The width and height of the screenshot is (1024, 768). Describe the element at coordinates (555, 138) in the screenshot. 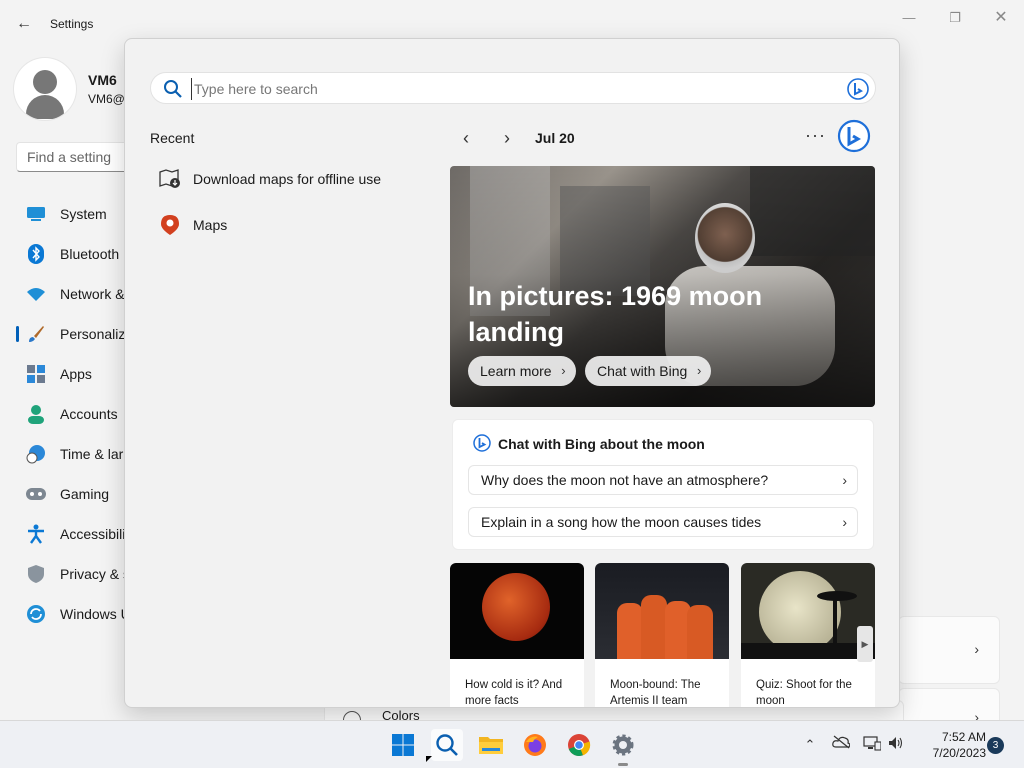

I see `date-label: Jul 20` at that location.